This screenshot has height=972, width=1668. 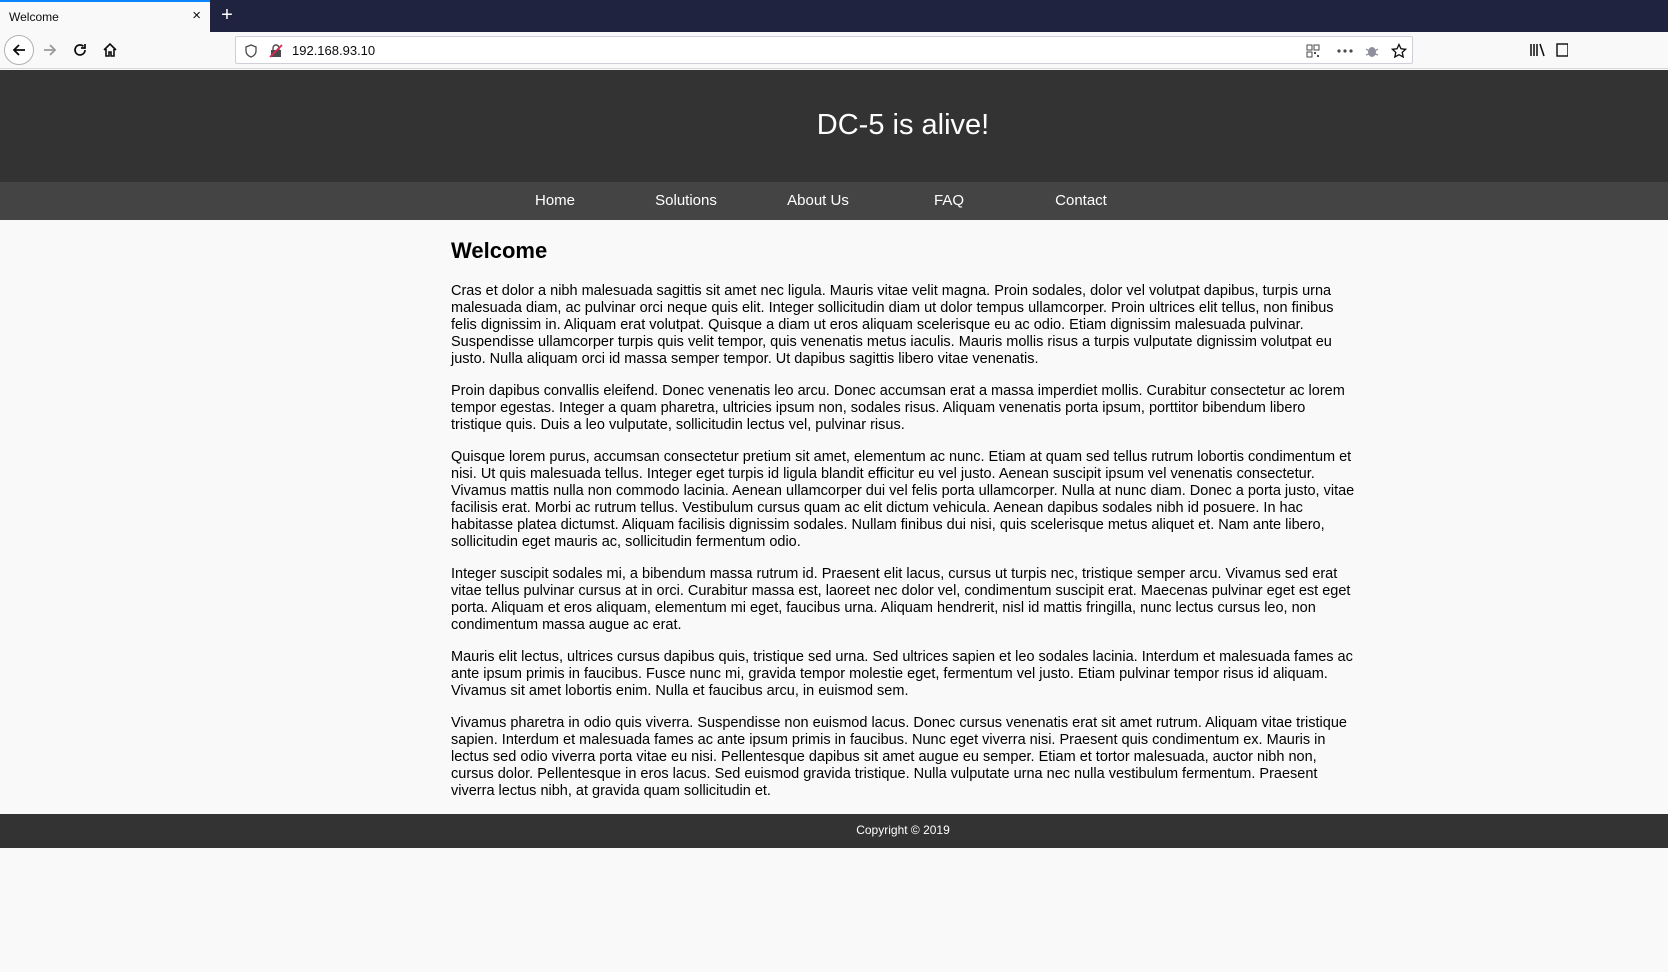 I want to click on reload-icon, so click(x=80, y=50).